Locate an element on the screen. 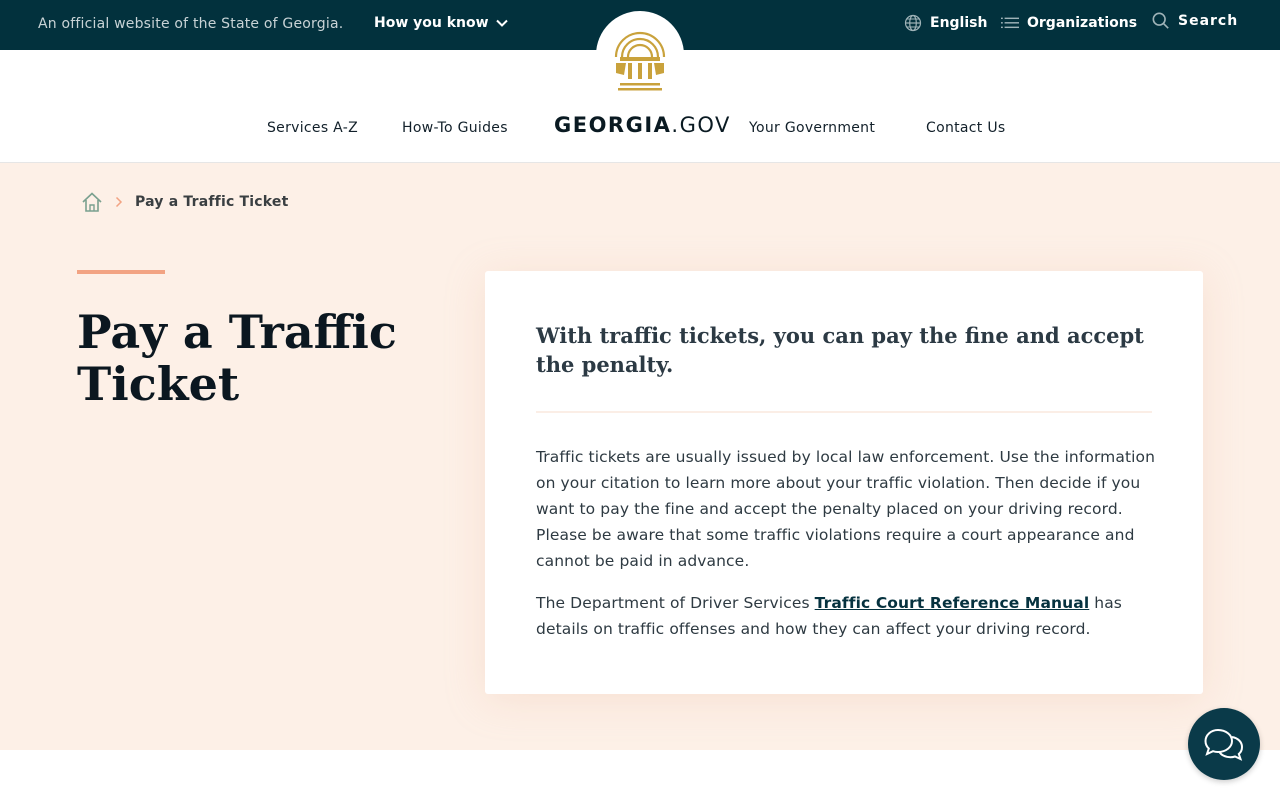  breadcrumb: Pay a Traffic Ticket is located at coordinates (185, 202).